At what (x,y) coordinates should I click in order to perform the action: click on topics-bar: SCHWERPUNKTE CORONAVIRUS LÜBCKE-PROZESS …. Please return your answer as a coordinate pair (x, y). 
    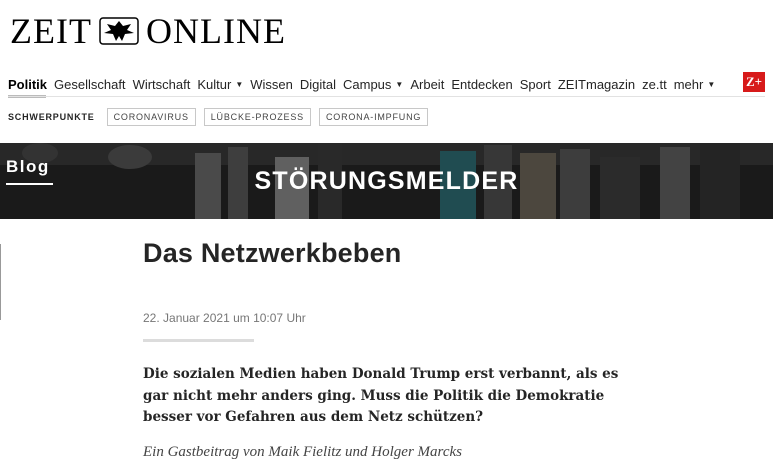
    Looking at the image, I should click on (222, 116).